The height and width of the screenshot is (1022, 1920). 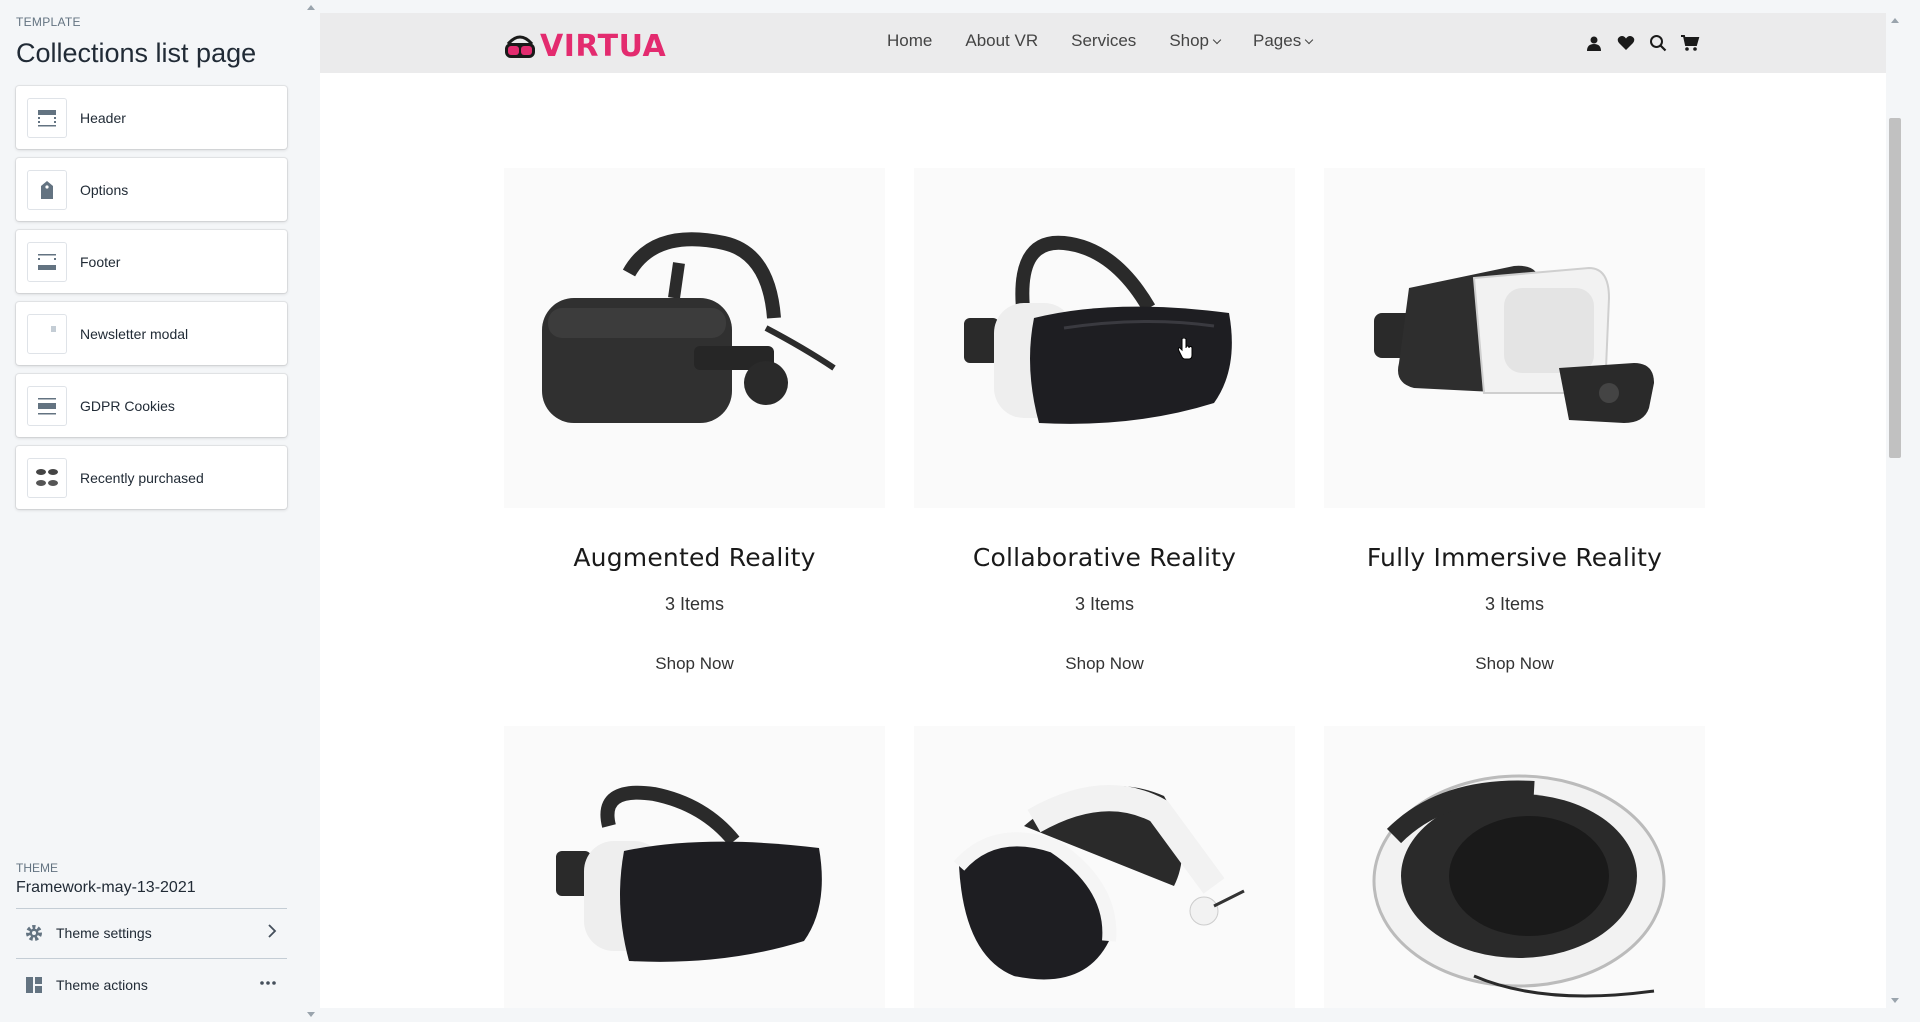 I want to click on section-newsletter-modal: Newsletter modal, so click(x=151, y=333).